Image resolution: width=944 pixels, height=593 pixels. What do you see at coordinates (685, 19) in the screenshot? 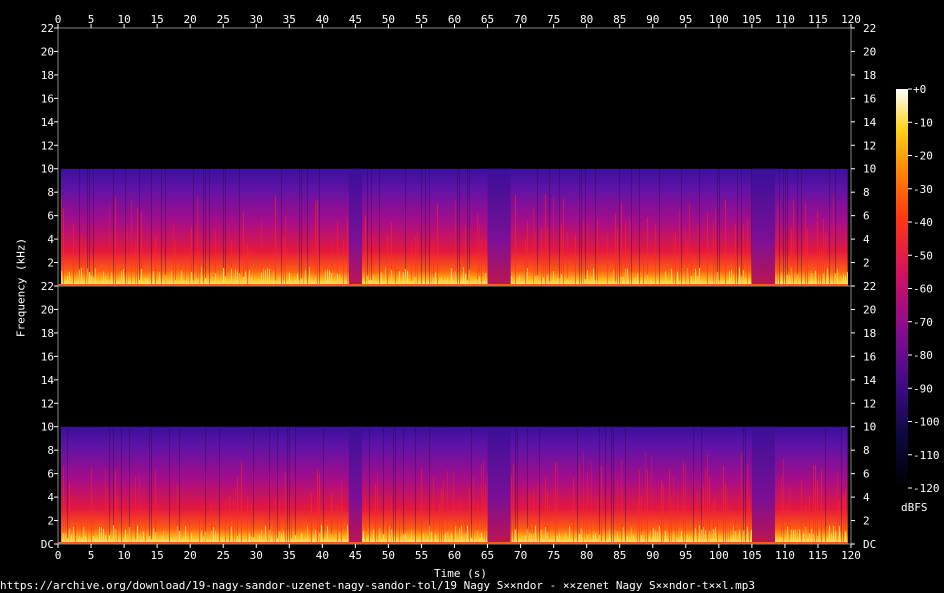
I see `x-tick-label-top: 95` at bounding box center [685, 19].